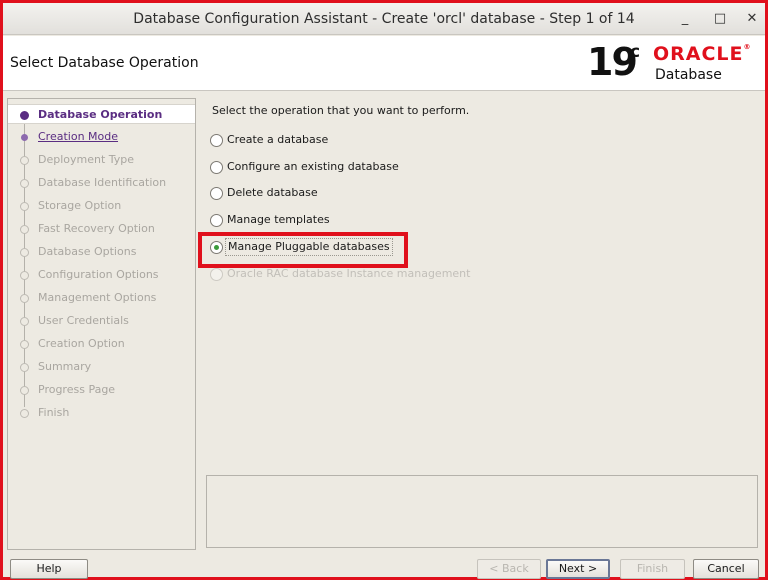 Image resolution: width=768 pixels, height=580 pixels. Describe the element at coordinates (482, 511) in the screenshot. I see `message-area` at that location.